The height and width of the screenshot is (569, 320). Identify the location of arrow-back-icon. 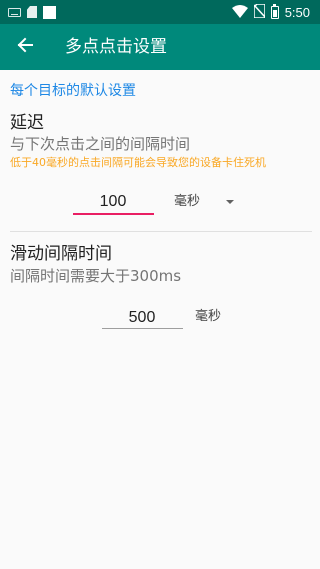
(25, 47).